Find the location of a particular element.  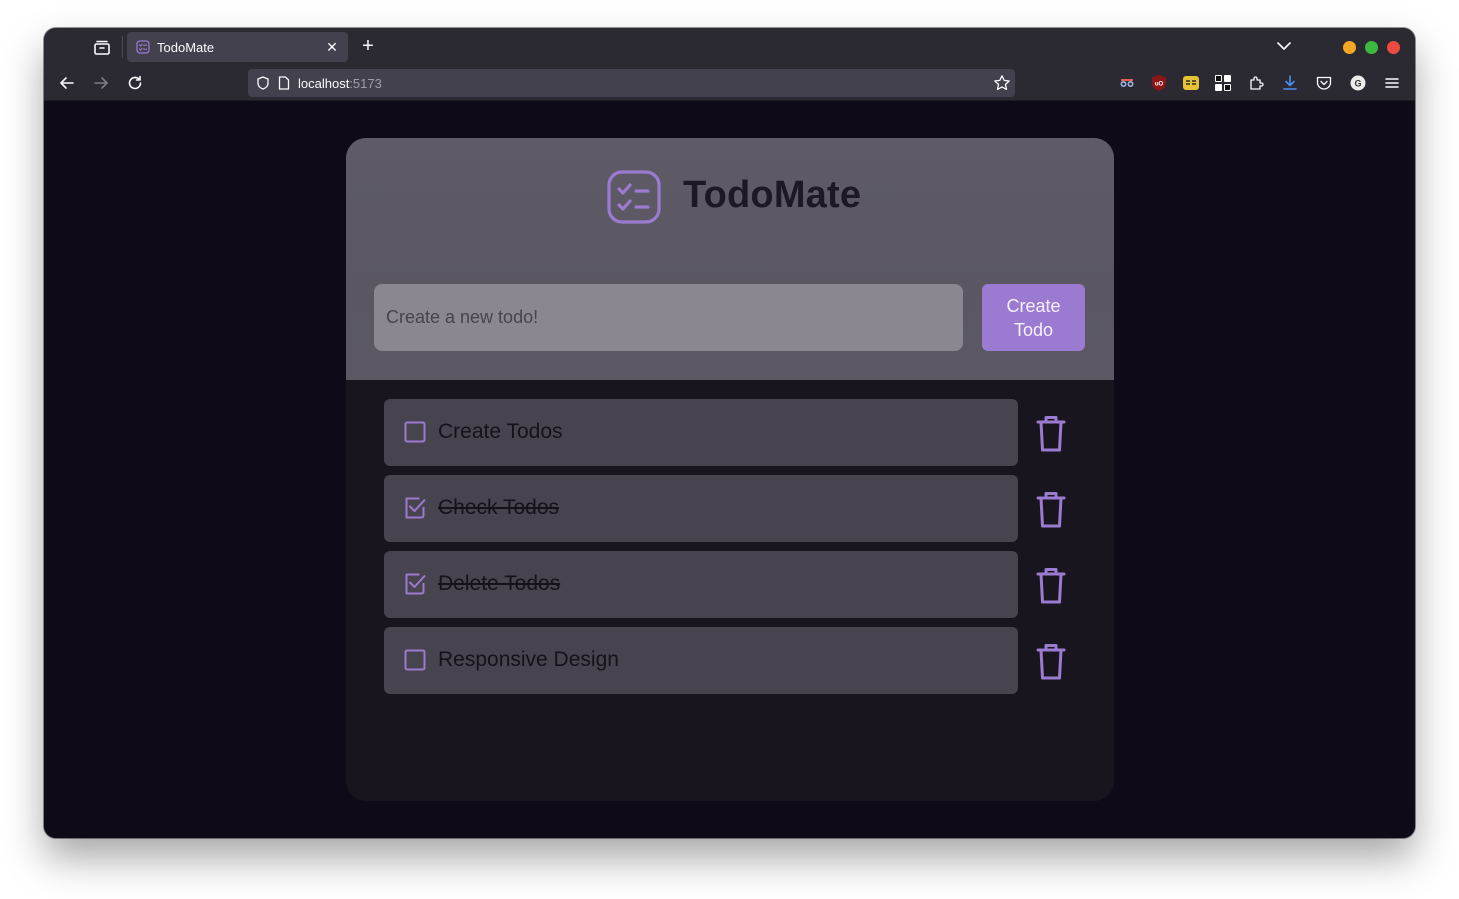

todo-row: Responsive Design is located at coordinates (730, 660).